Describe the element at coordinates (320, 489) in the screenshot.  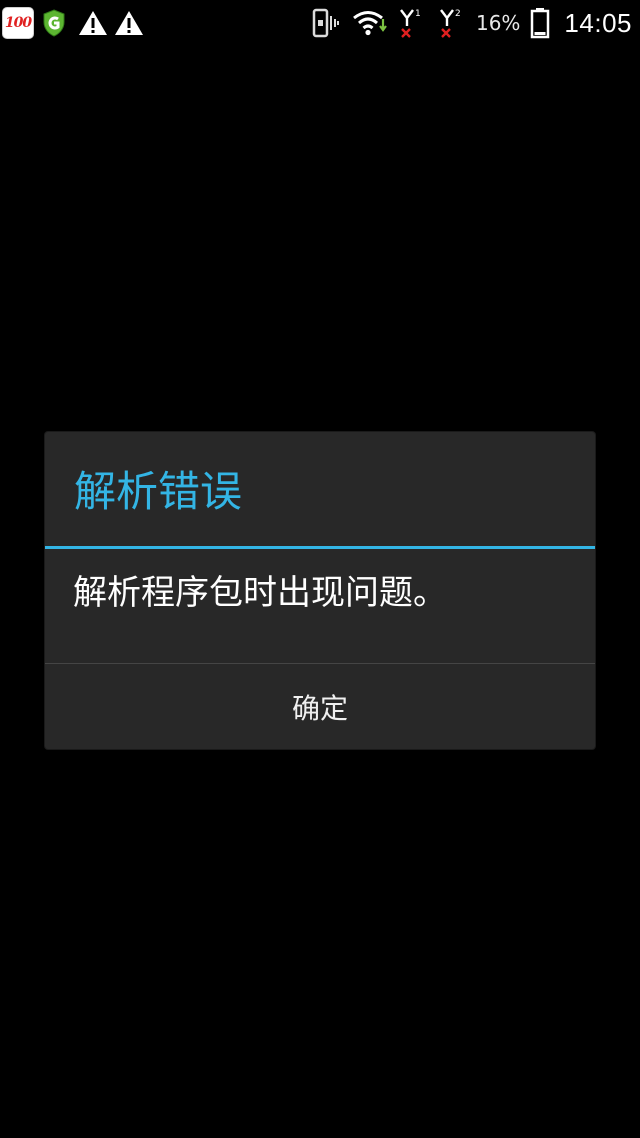
I see `dialog-title-area: 解析错误` at that location.